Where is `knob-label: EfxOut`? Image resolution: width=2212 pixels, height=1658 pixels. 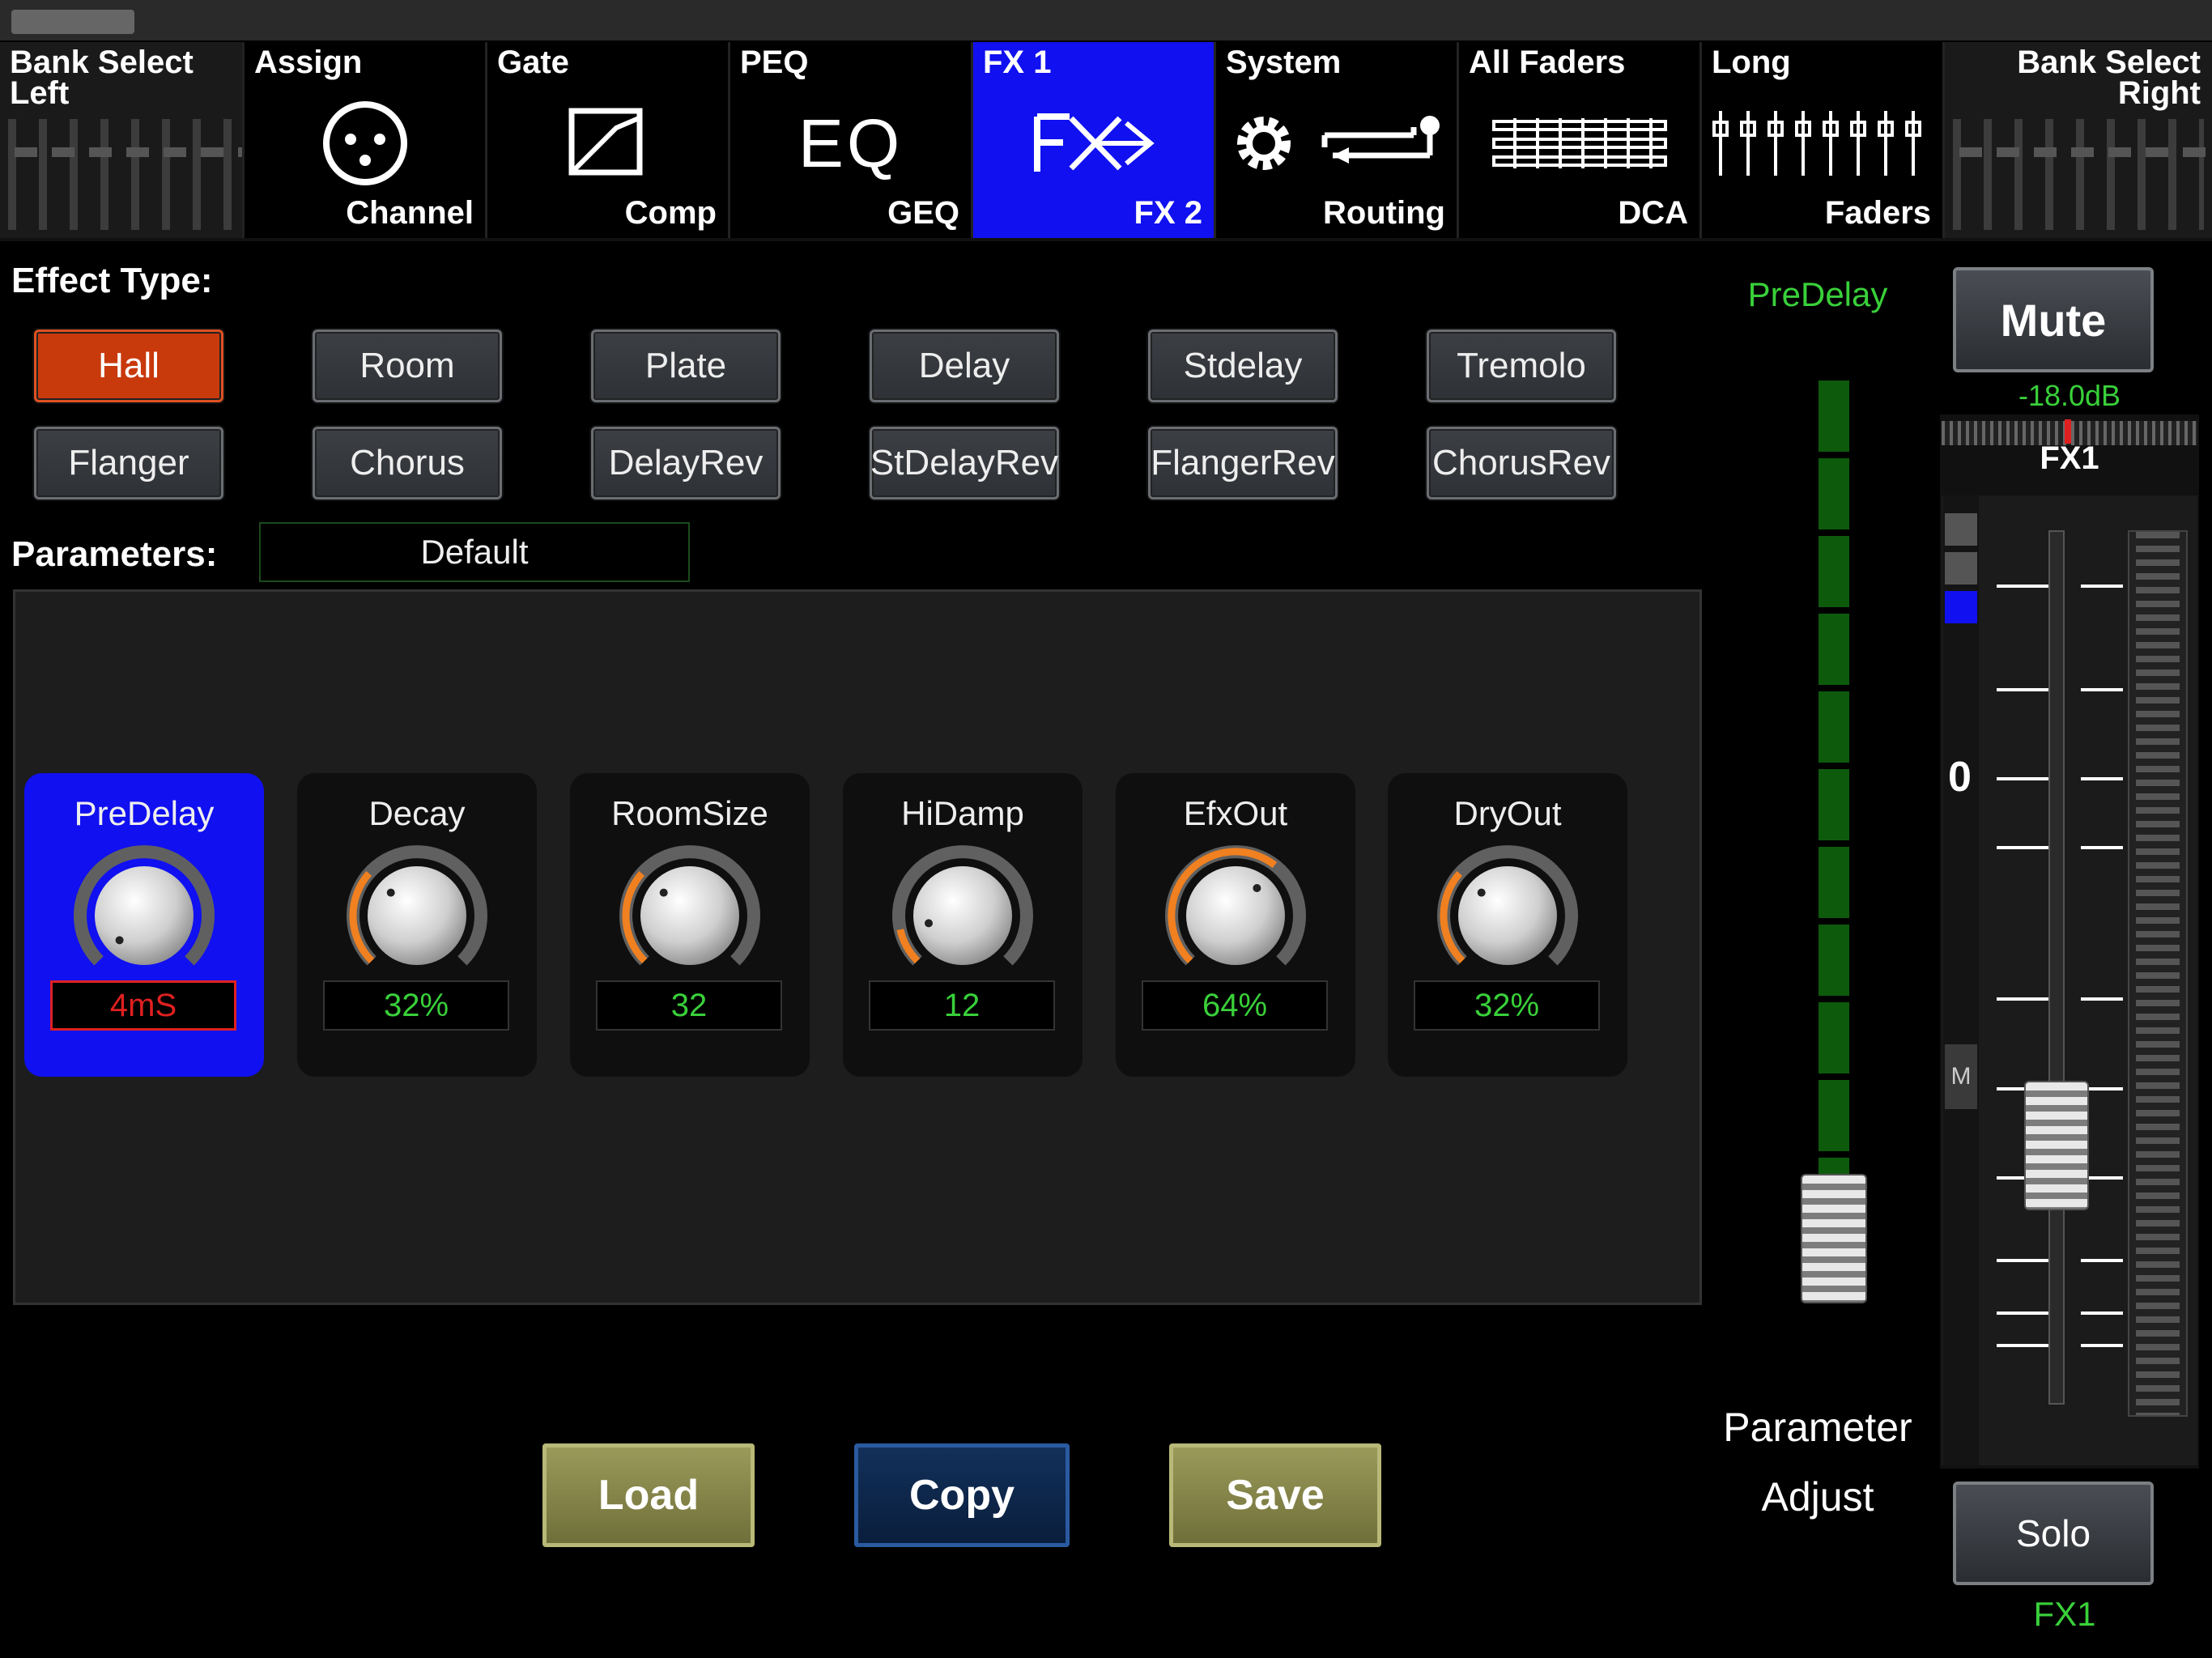
knob-label: EfxOut is located at coordinates (1236, 813).